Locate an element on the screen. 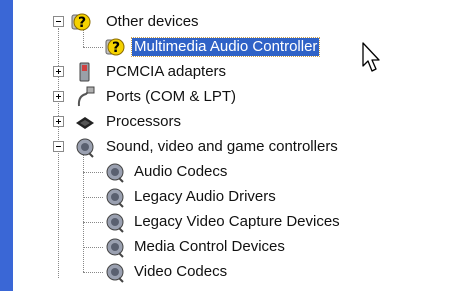  tree-item-legacy-audio-drivers: Legacy Audio Drivers is located at coordinates (210, 197).